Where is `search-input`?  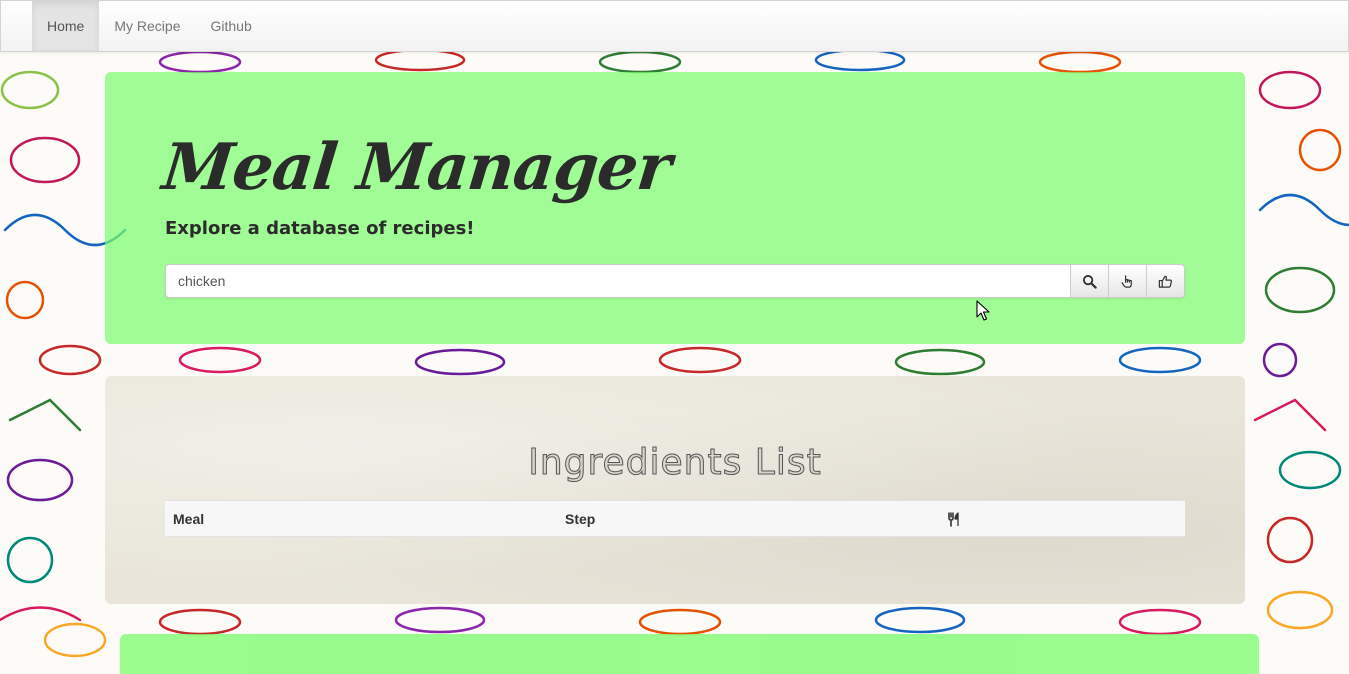 search-input is located at coordinates (618, 281).